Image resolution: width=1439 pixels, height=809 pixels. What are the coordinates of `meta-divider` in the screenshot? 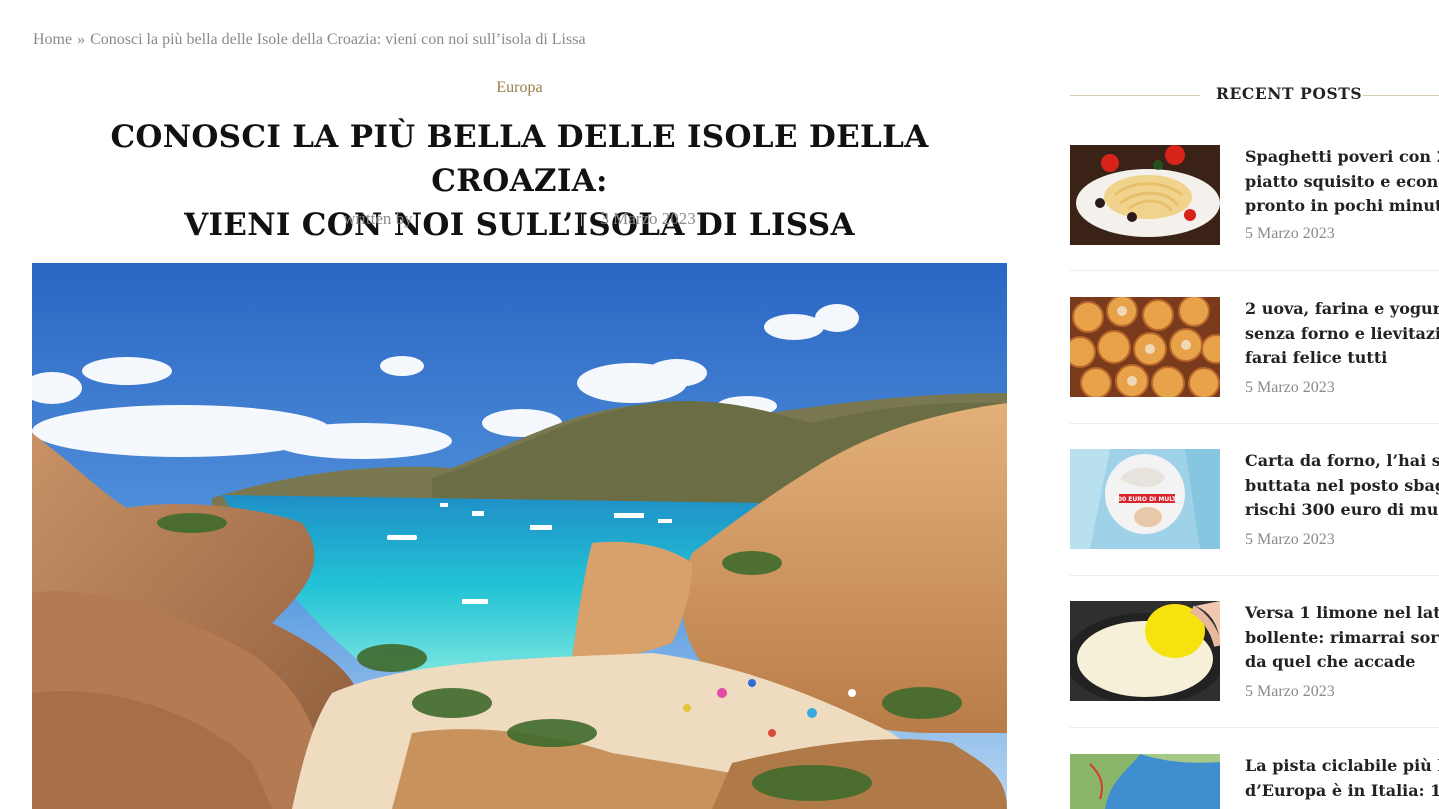 It's located at (582, 220).